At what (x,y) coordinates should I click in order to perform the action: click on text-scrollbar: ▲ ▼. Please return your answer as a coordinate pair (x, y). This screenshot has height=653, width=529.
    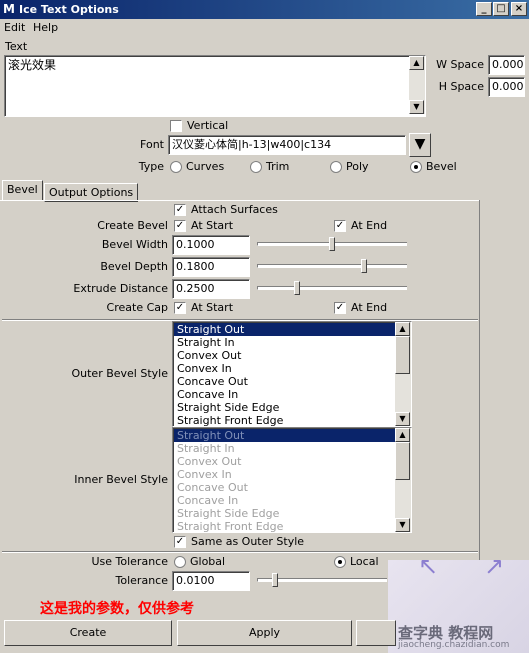
    Looking at the image, I should click on (417, 85).